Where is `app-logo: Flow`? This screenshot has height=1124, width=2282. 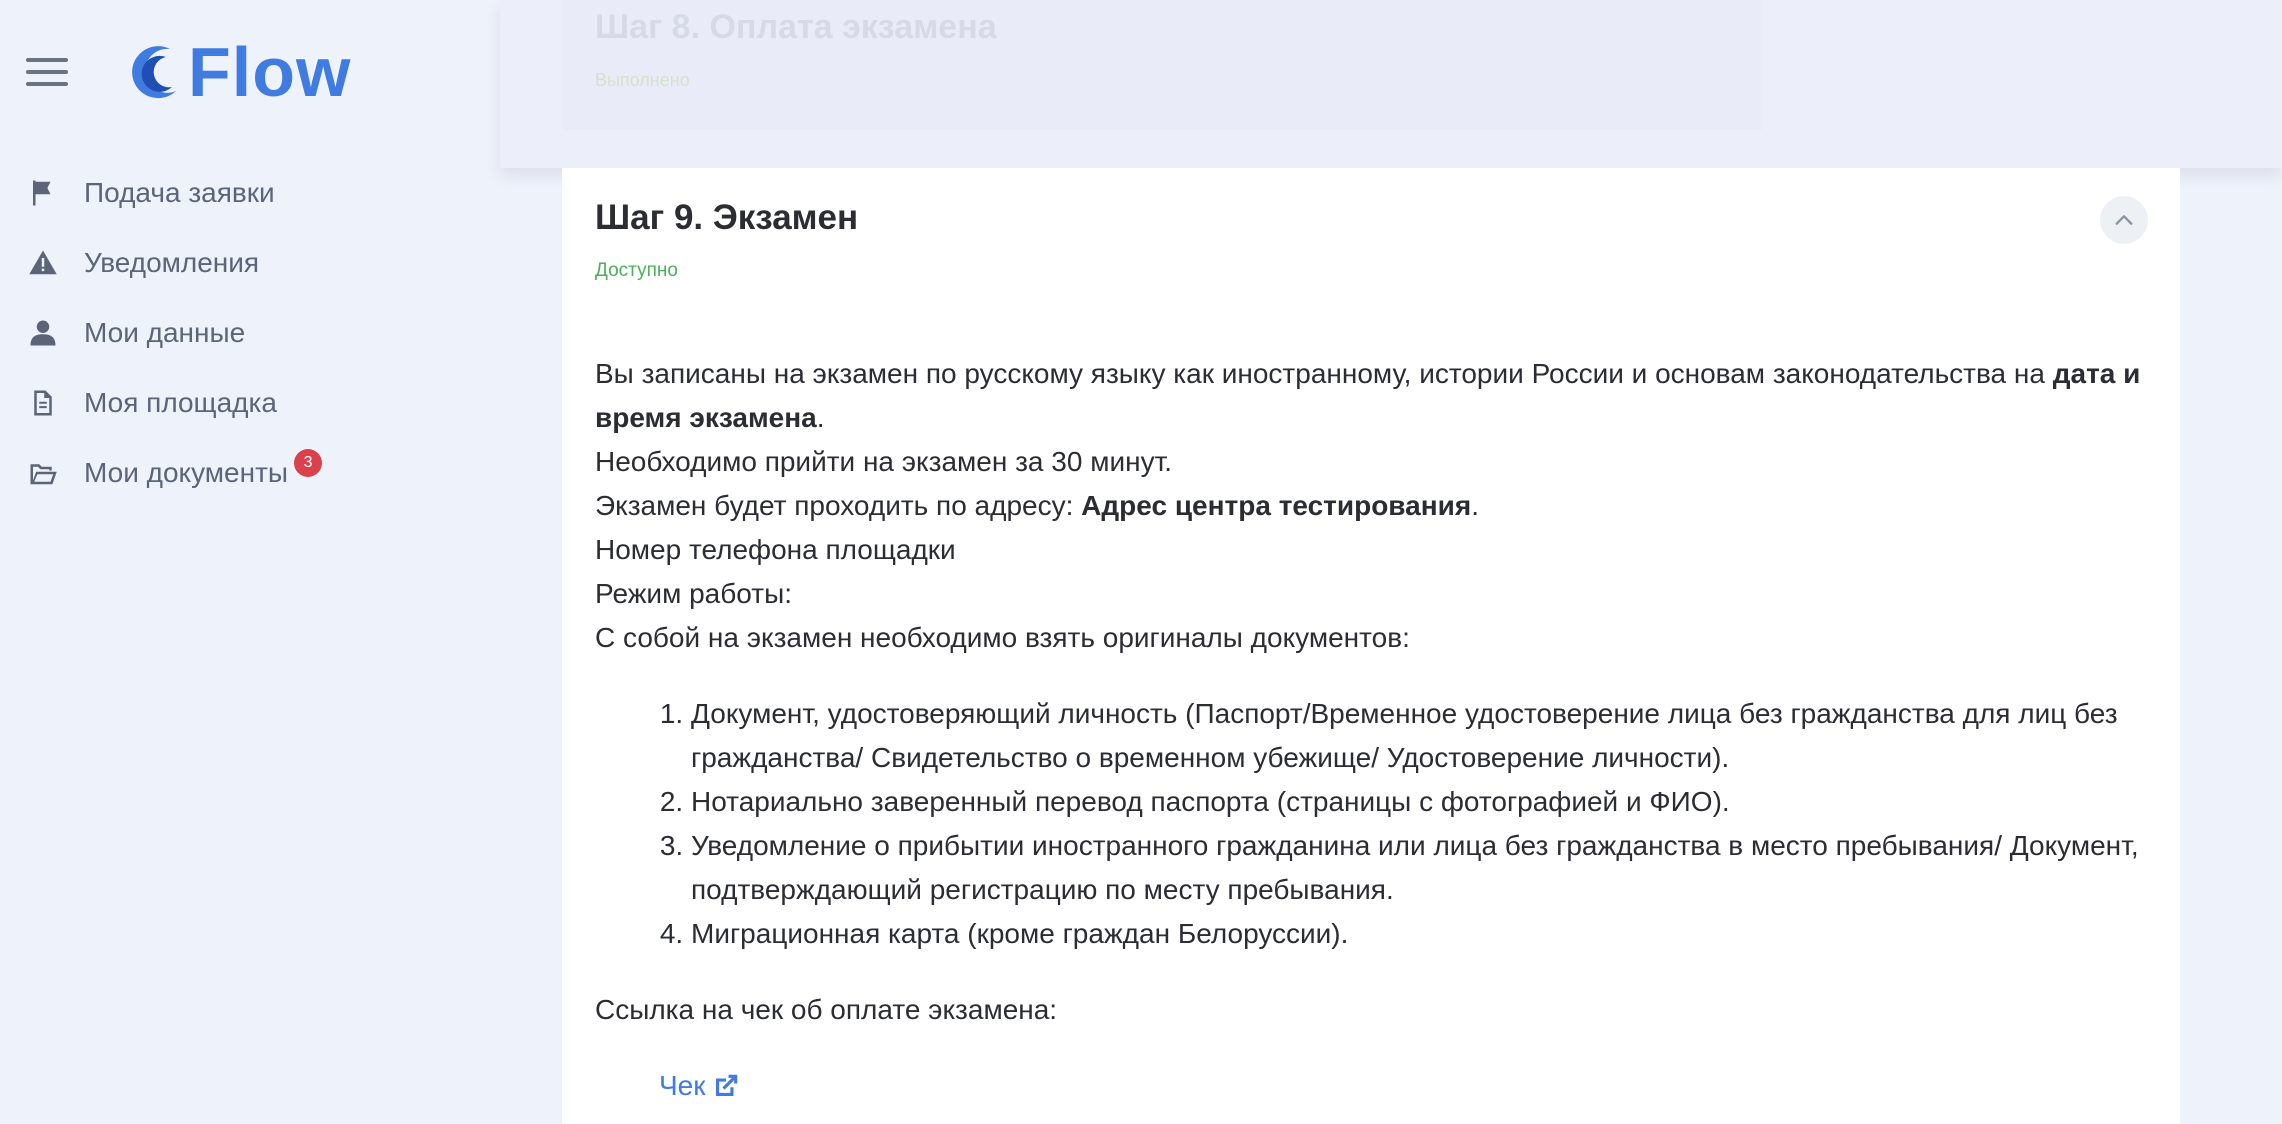
app-logo: Flow is located at coordinates (238, 72).